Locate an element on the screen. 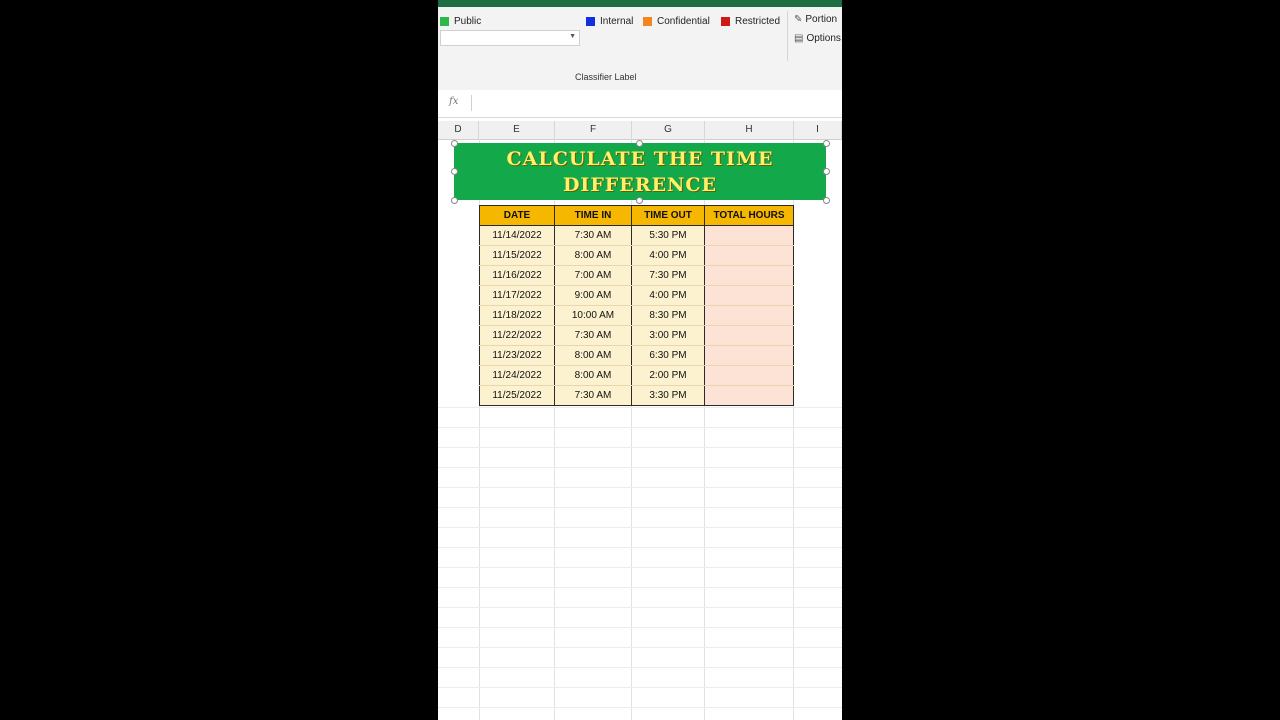  column-headers: D E F G H I is located at coordinates (640, 130).